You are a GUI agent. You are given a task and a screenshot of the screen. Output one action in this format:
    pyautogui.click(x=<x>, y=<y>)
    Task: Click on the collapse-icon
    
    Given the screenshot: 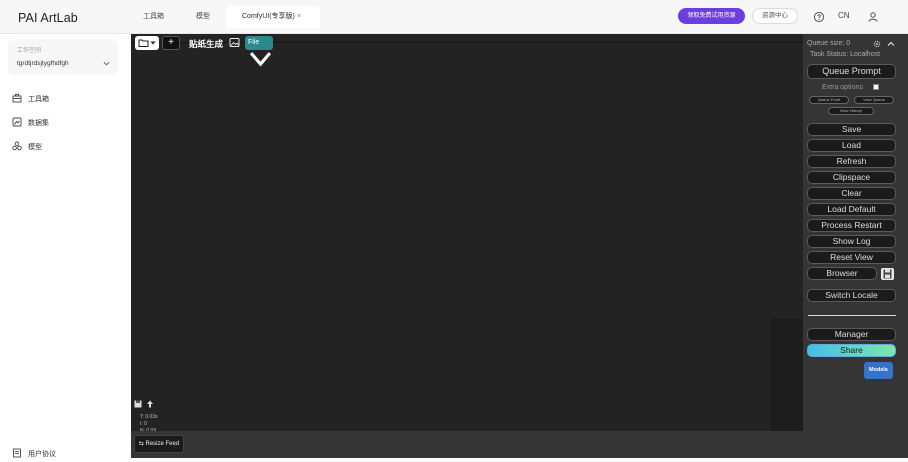 What is the action you would take?
    pyautogui.click(x=891, y=44)
    